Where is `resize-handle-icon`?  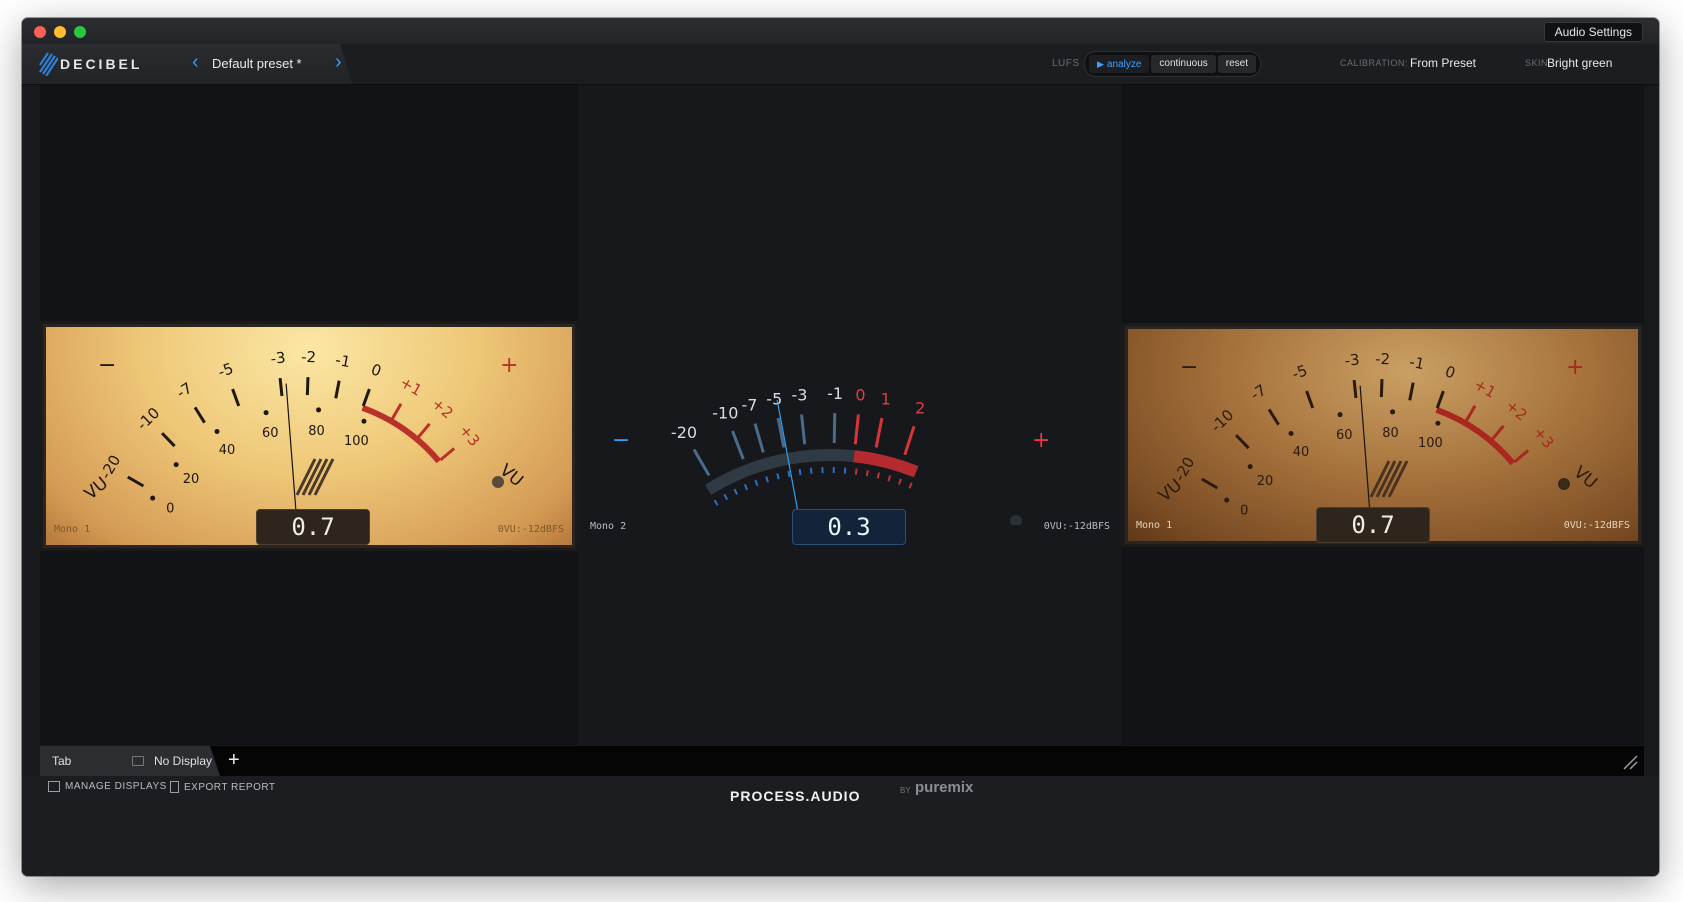
resize-handle-icon is located at coordinates (1630, 762).